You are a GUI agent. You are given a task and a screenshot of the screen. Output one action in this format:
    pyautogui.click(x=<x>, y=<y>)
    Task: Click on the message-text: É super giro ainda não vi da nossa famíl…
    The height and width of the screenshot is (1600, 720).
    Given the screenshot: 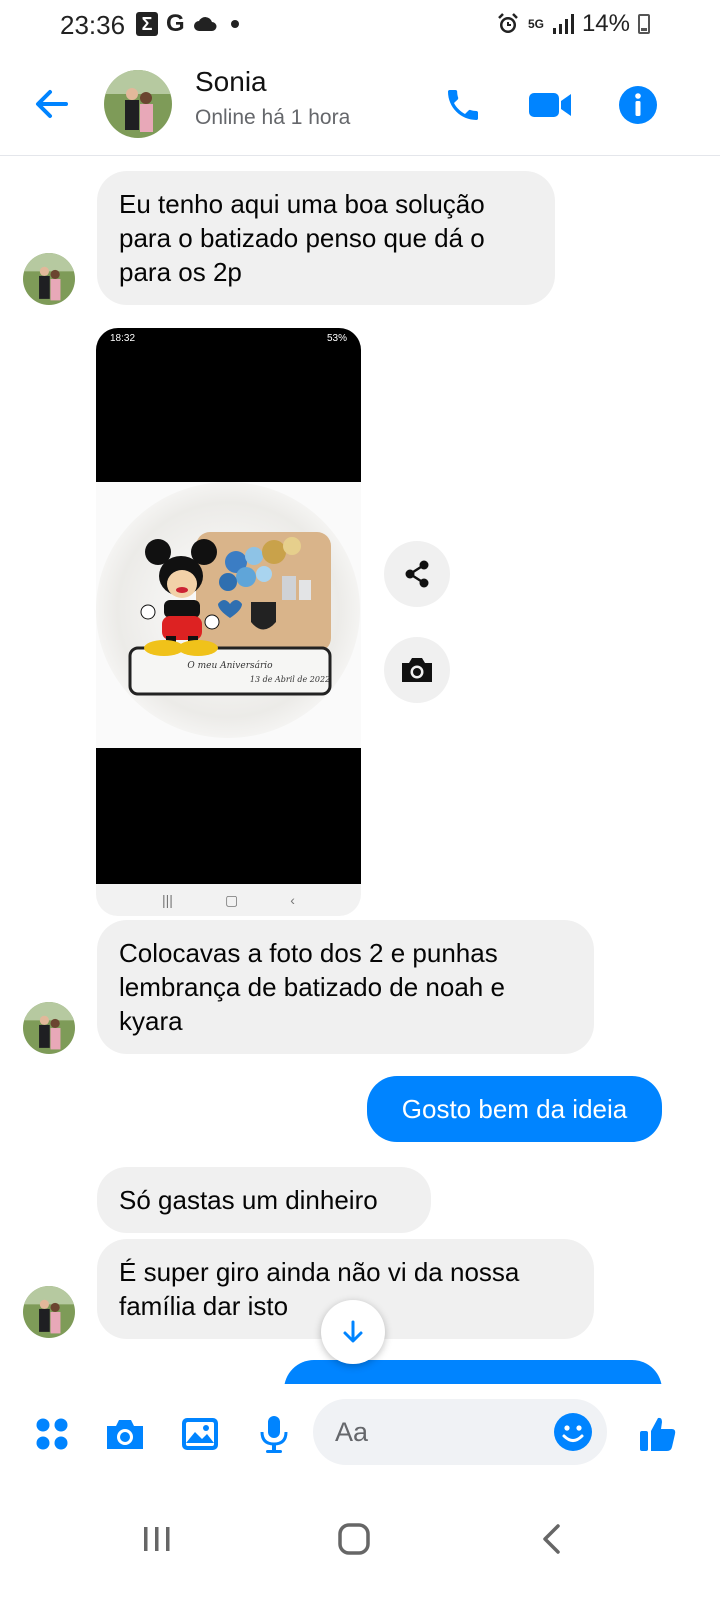 What is the action you would take?
    pyautogui.click(x=319, y=1289)
    